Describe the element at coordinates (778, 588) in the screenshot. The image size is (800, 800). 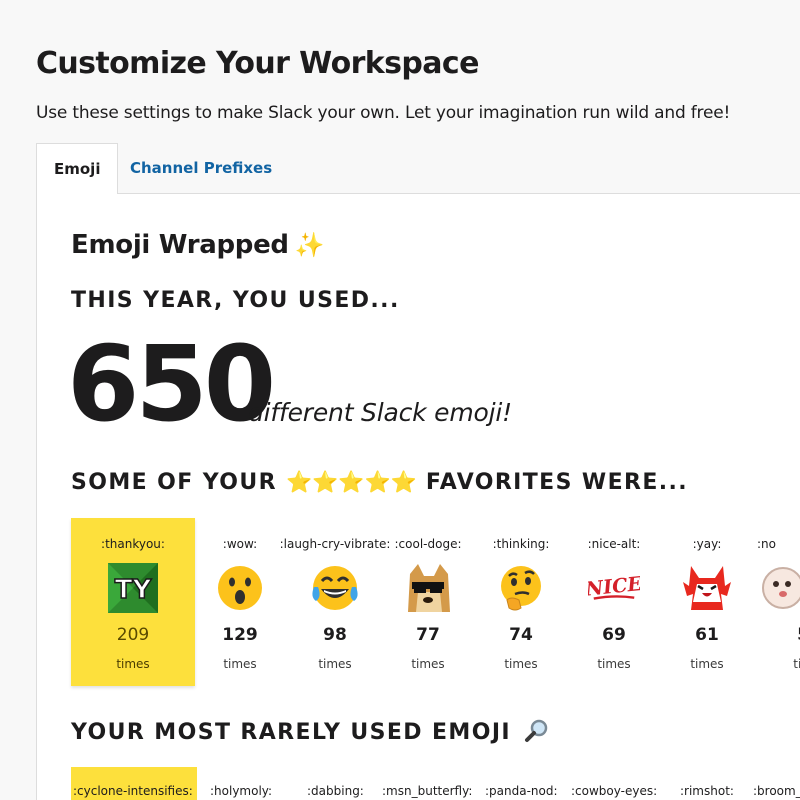
I see `ghost-icon` at that location.